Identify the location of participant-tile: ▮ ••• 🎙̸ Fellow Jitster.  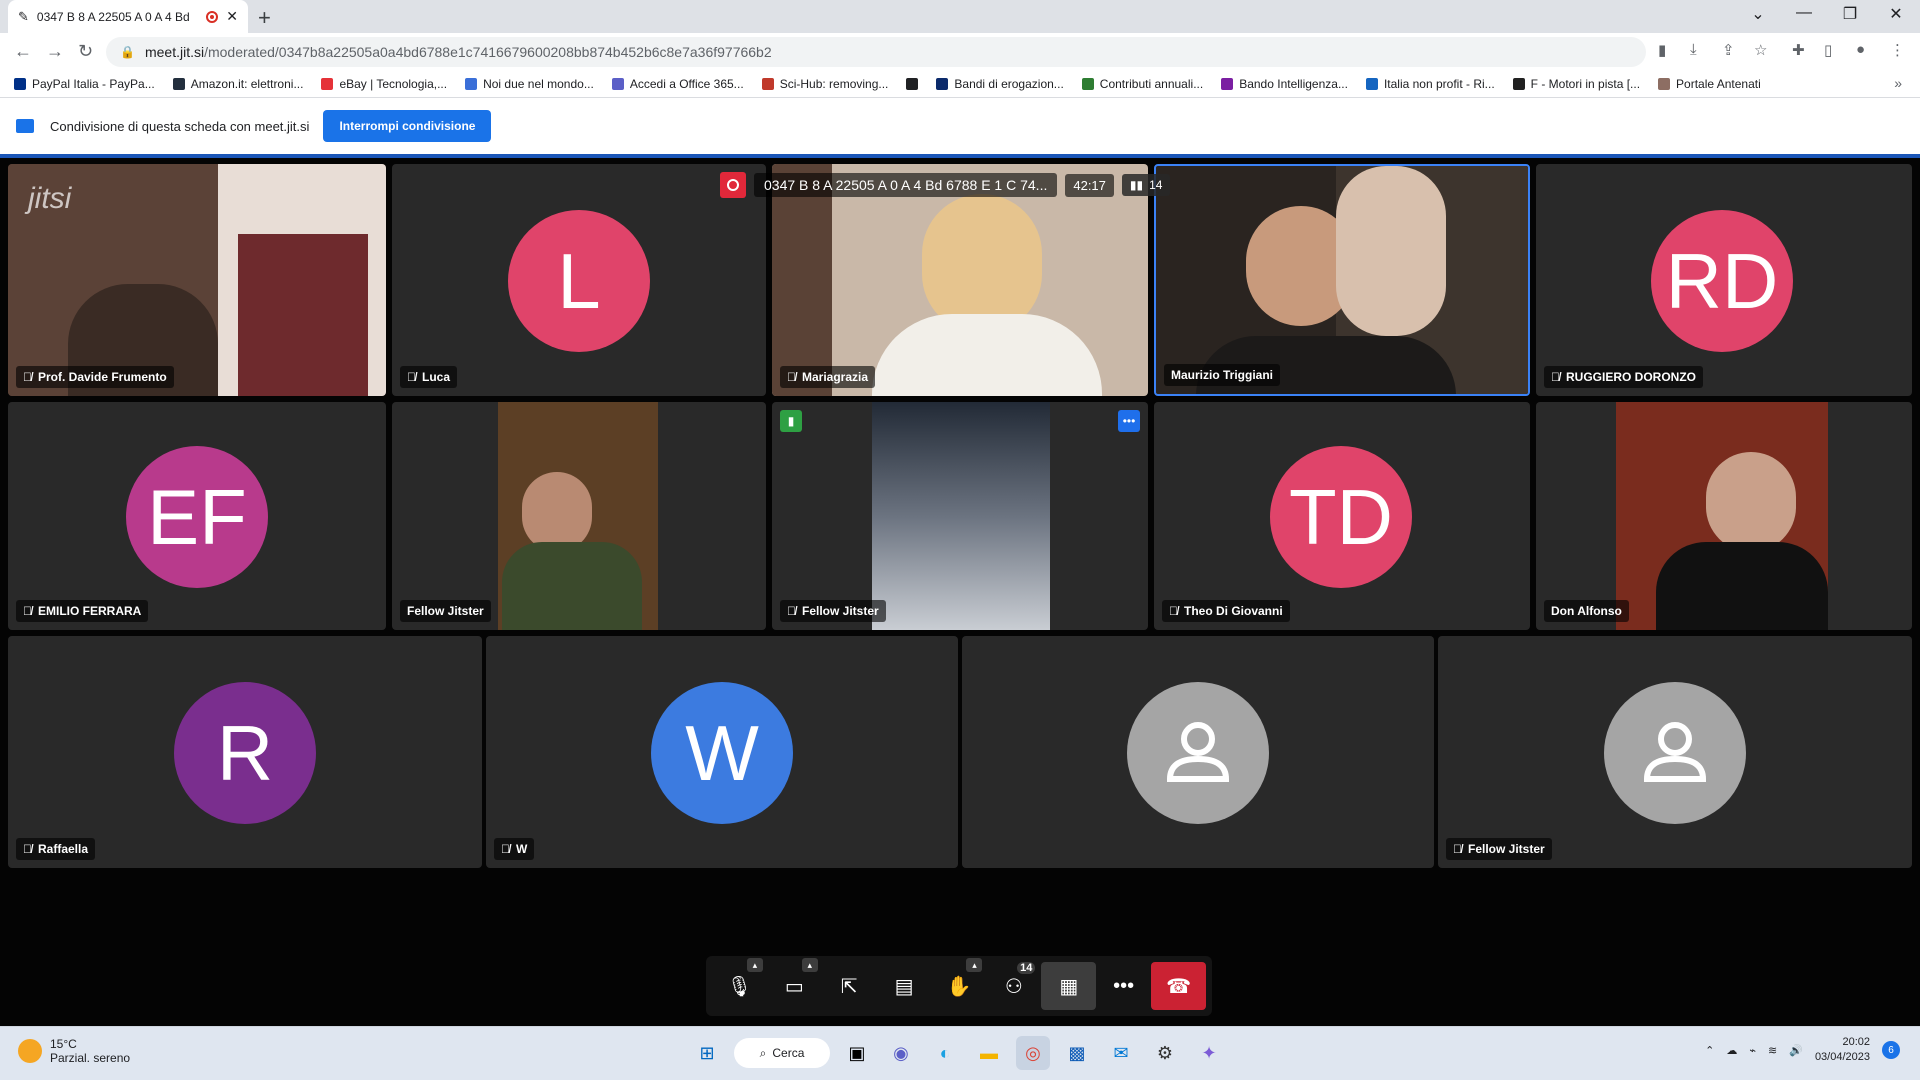
(960, 516).